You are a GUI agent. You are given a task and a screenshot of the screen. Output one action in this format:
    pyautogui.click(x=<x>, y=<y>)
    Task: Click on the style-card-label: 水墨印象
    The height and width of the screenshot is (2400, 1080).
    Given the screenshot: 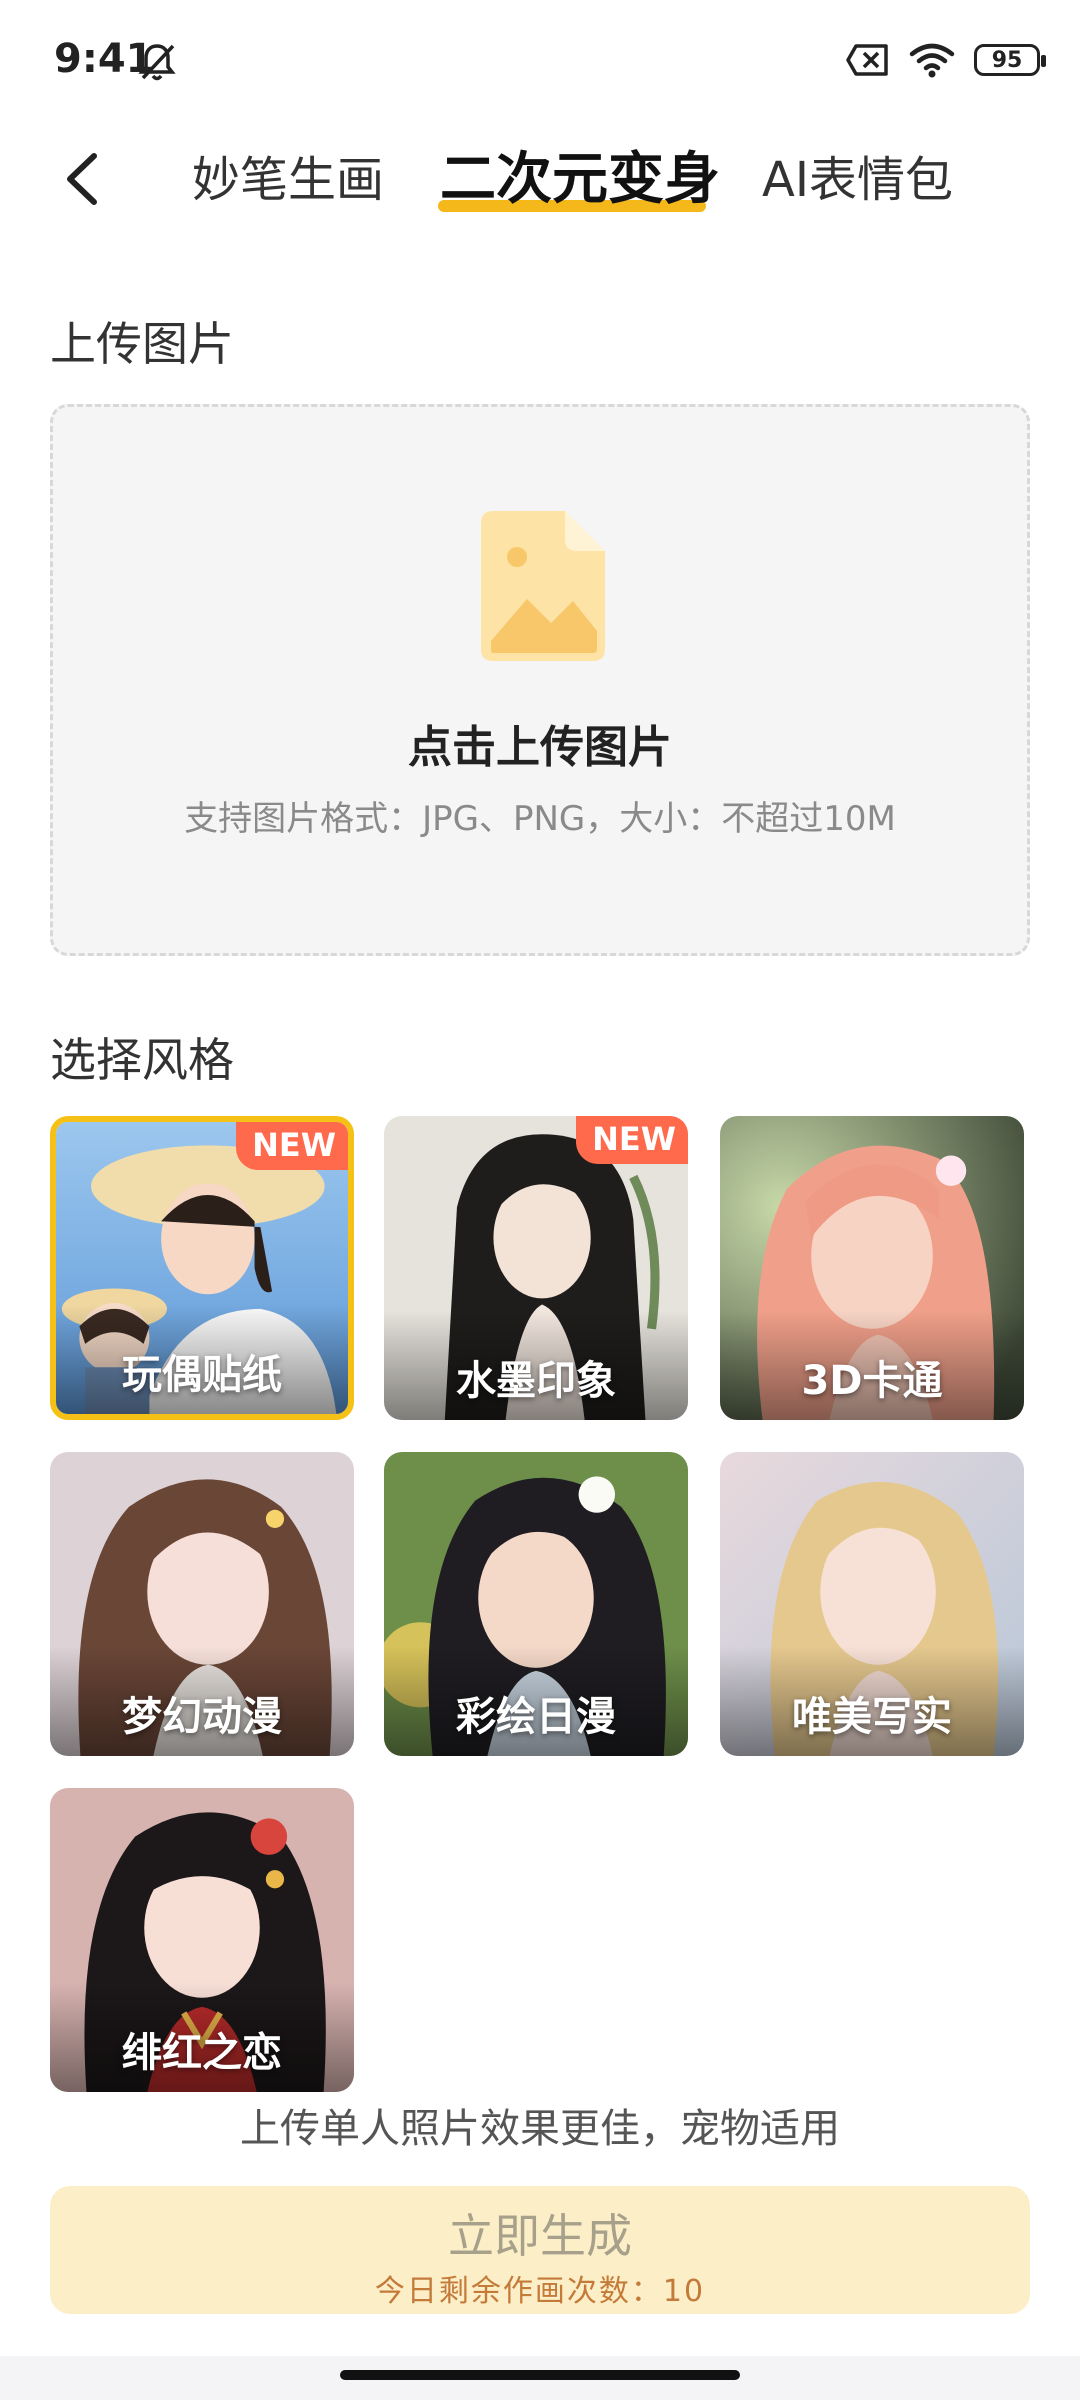 What is the action you would take?
    pyautogui.click(x=536, y=1381)
    